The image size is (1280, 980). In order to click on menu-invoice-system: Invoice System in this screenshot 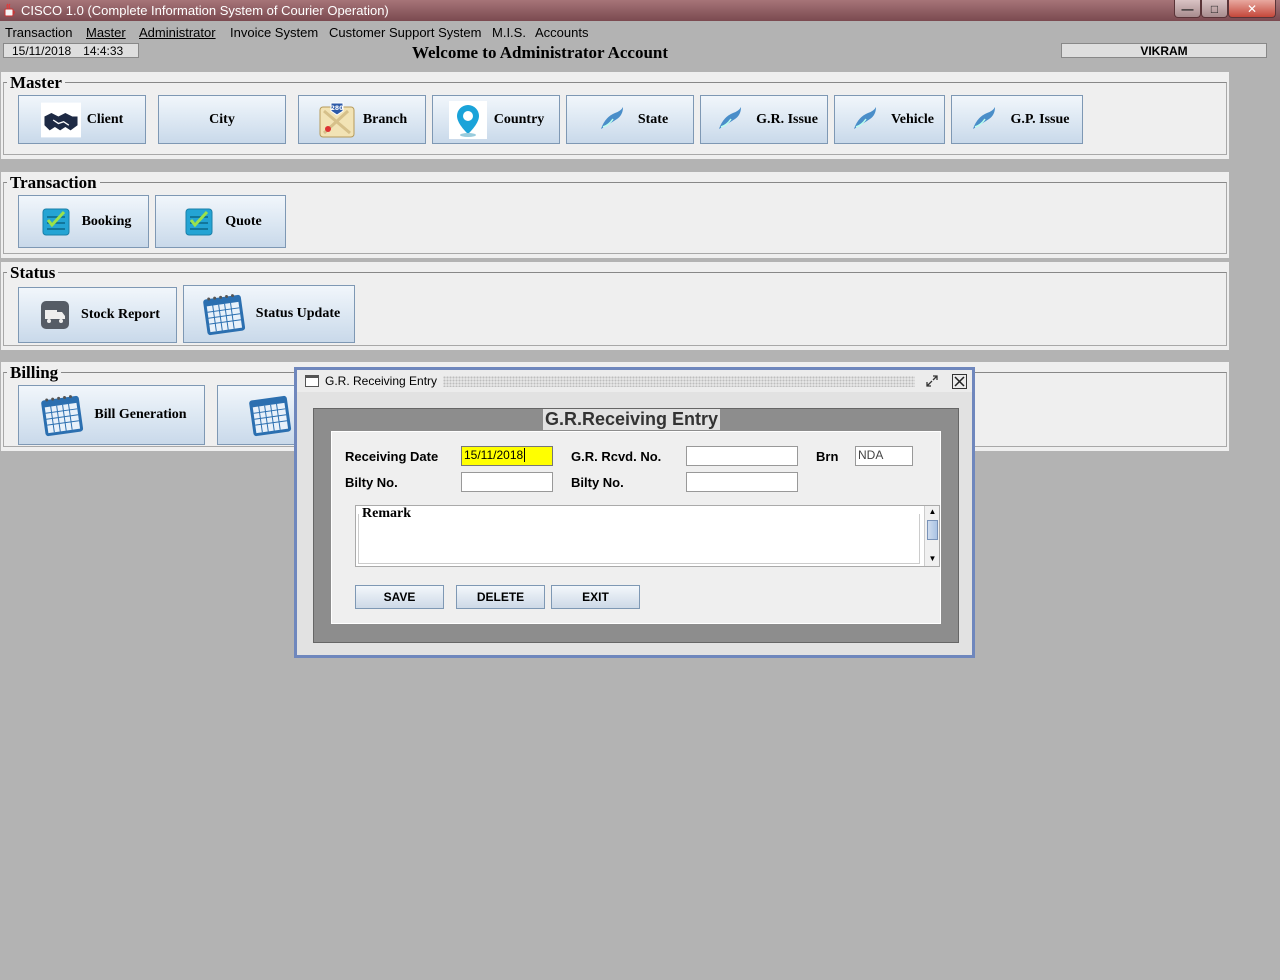, I will do `click(274, 32)`.